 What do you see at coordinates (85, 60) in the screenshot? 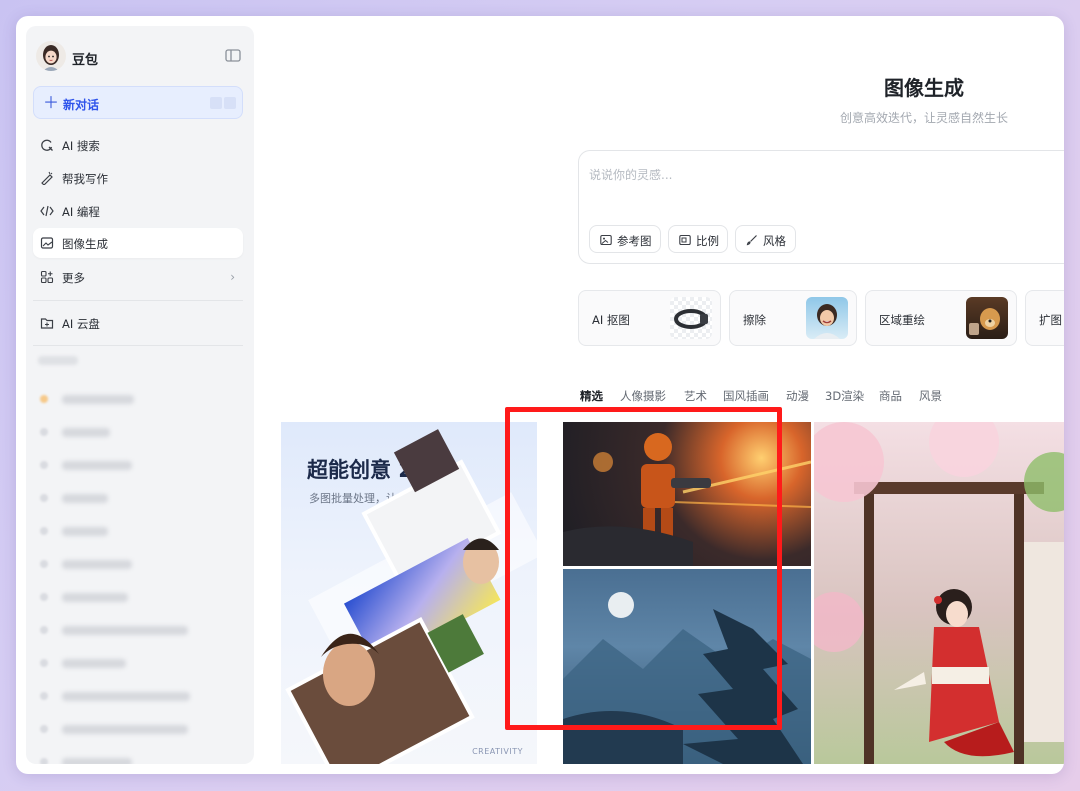
I see `app-name: 豆包` at bounding box center [85, 60].